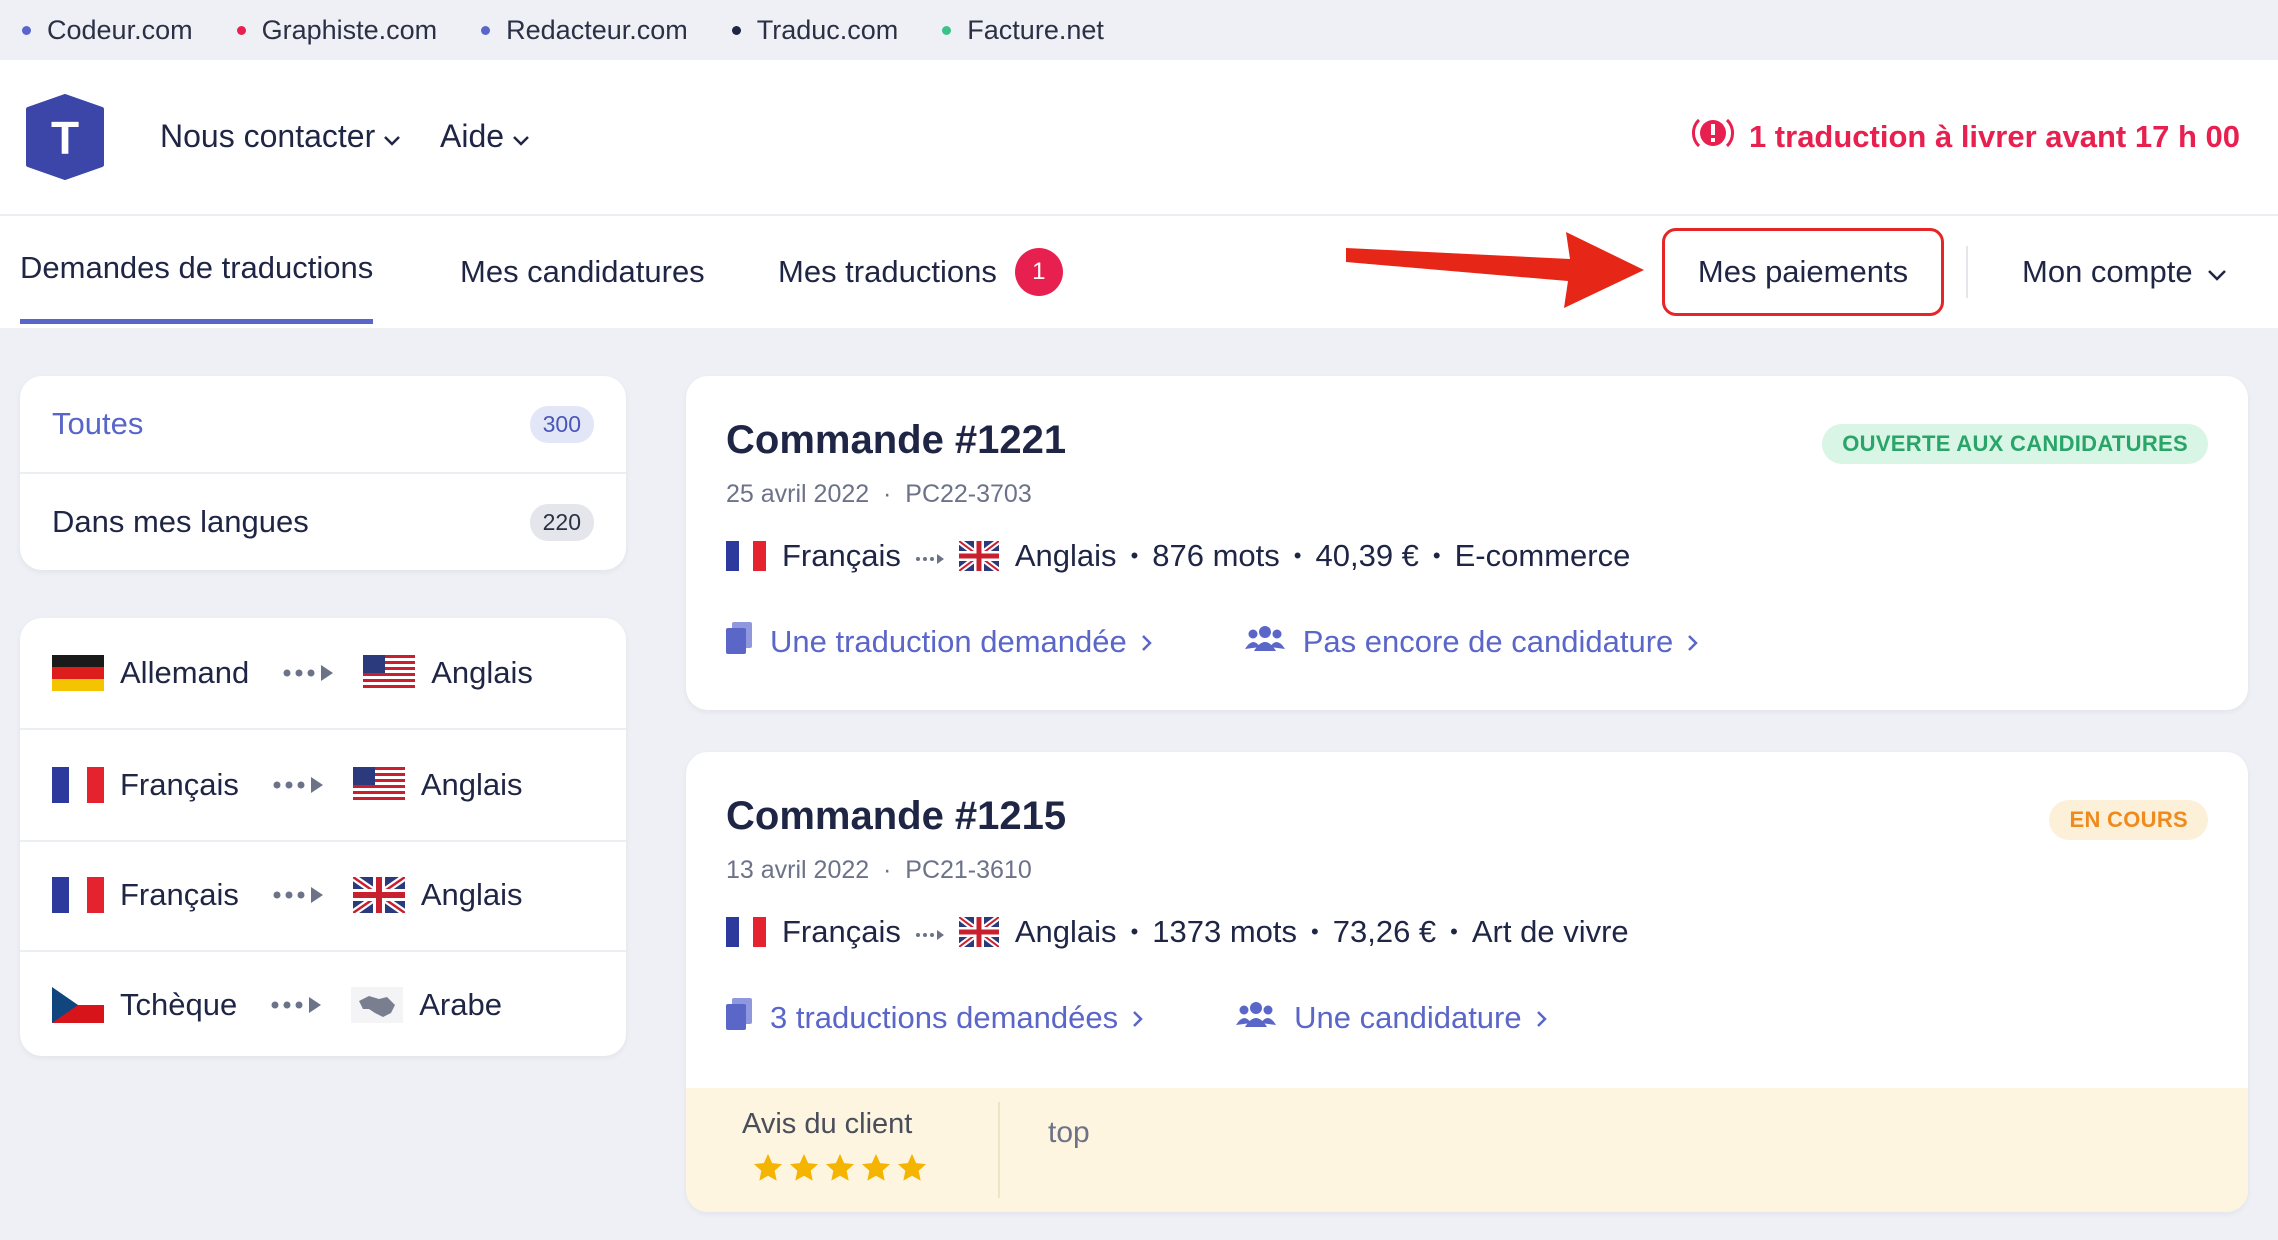 This screenshot has width=2278, height=1240. Describe the element at coordinates (1038, 272) in the screenshot. I see `translations-count-badge: 1` at that location.